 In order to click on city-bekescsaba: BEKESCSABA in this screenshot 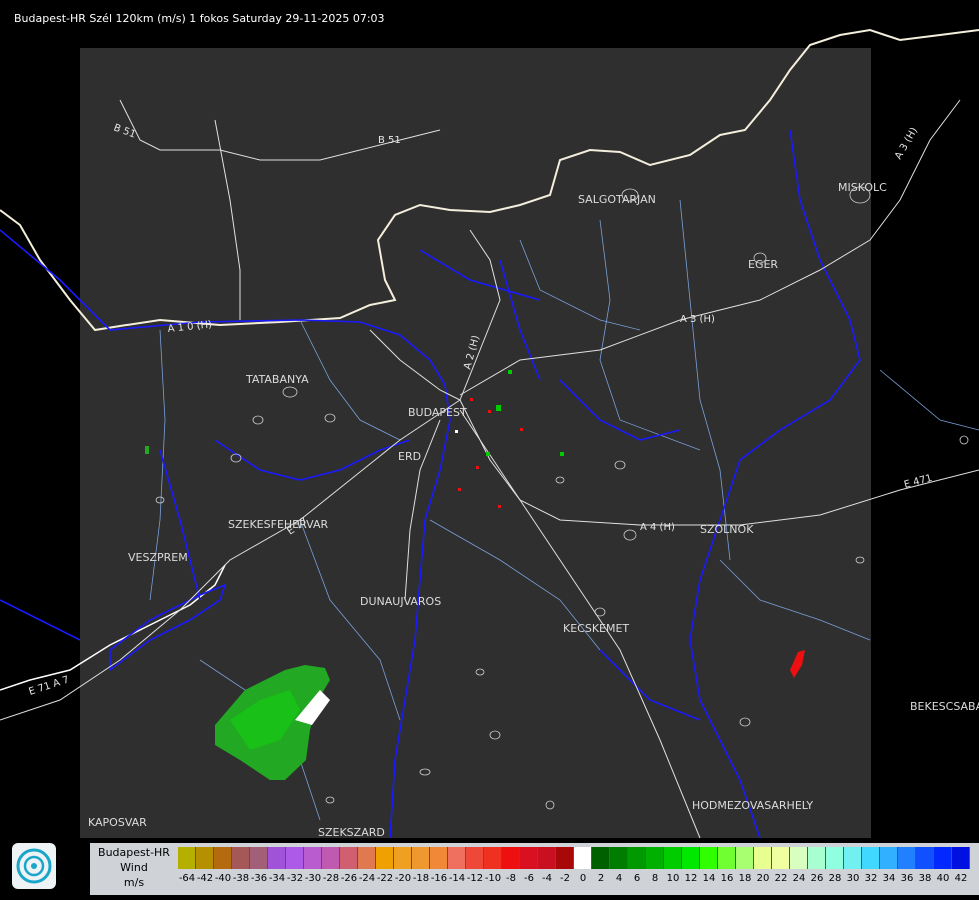, I will do `click(944, 706)`.